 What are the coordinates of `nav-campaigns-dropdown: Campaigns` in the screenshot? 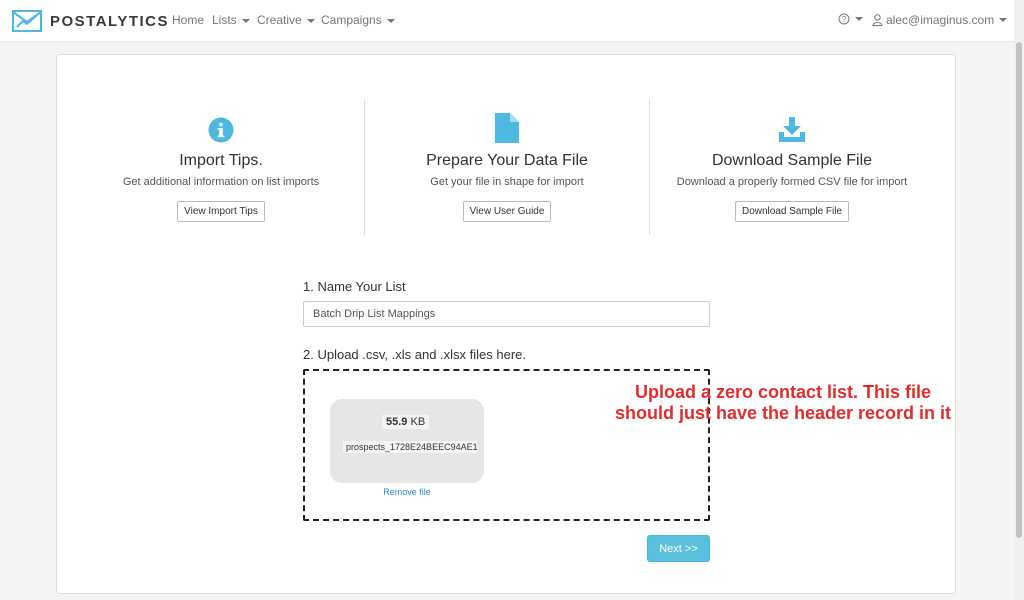 It's located at (358, 20).